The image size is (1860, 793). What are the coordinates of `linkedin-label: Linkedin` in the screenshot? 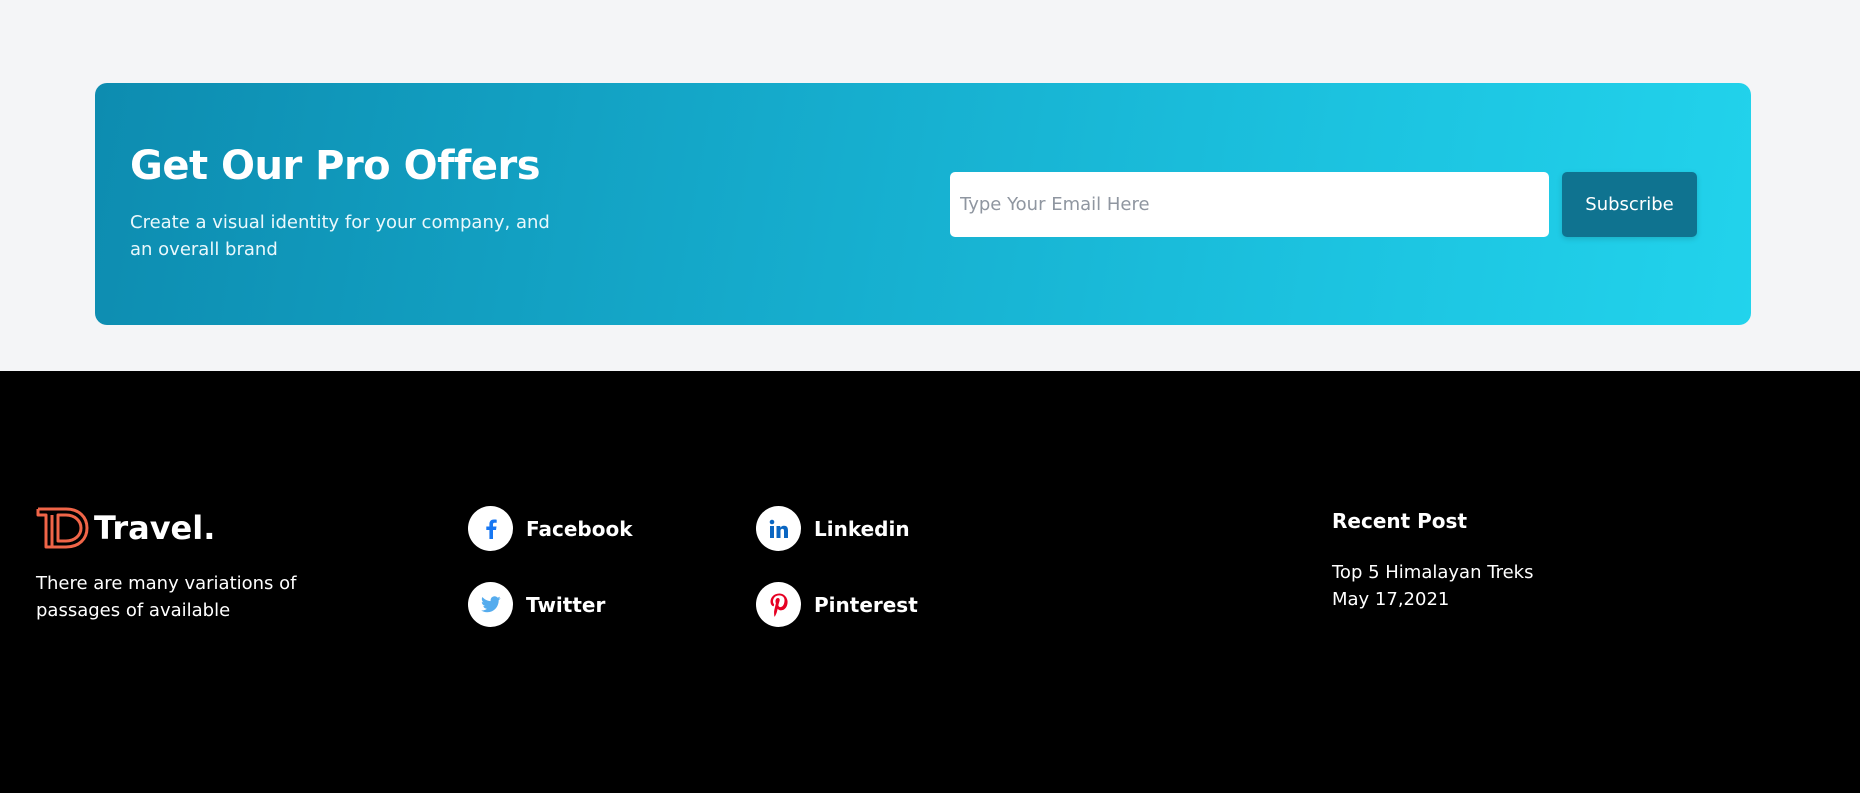 It's located at (862, 528).